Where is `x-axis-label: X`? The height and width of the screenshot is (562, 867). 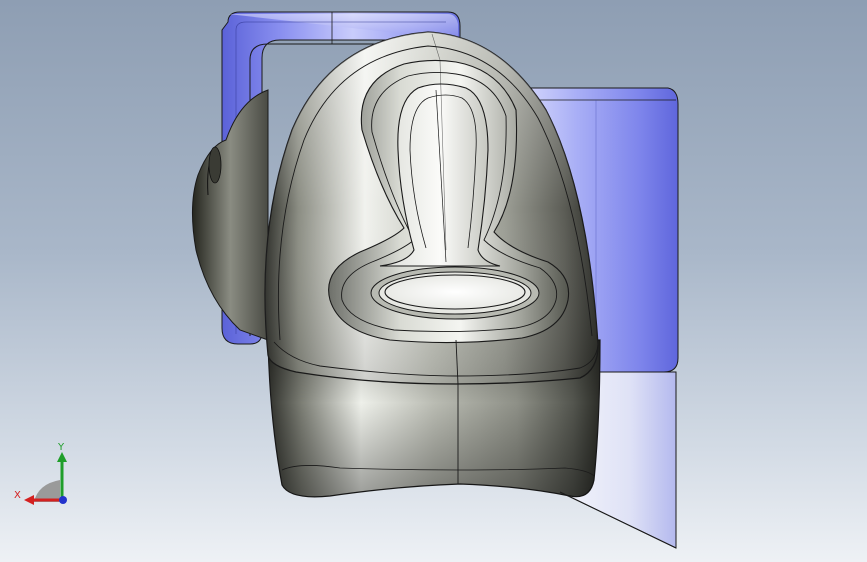
x-axis-label: X is located at coordinates (17, 495).